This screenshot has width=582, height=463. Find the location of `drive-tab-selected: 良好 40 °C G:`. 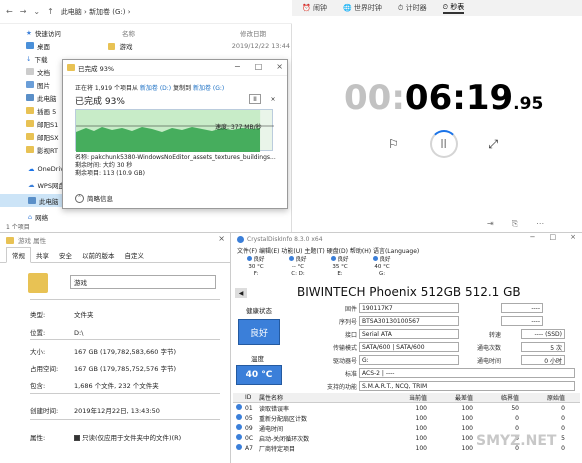

drive-tab-selected: 良好 40 °C G: is located at coordinates (382, 268).